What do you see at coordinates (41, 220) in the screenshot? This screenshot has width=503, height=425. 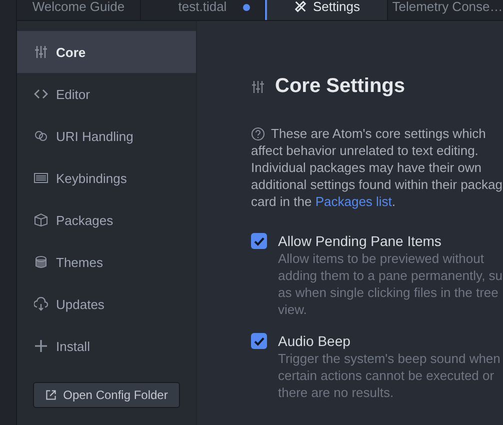 I see `box-icon` at bounding box center [41, 220].